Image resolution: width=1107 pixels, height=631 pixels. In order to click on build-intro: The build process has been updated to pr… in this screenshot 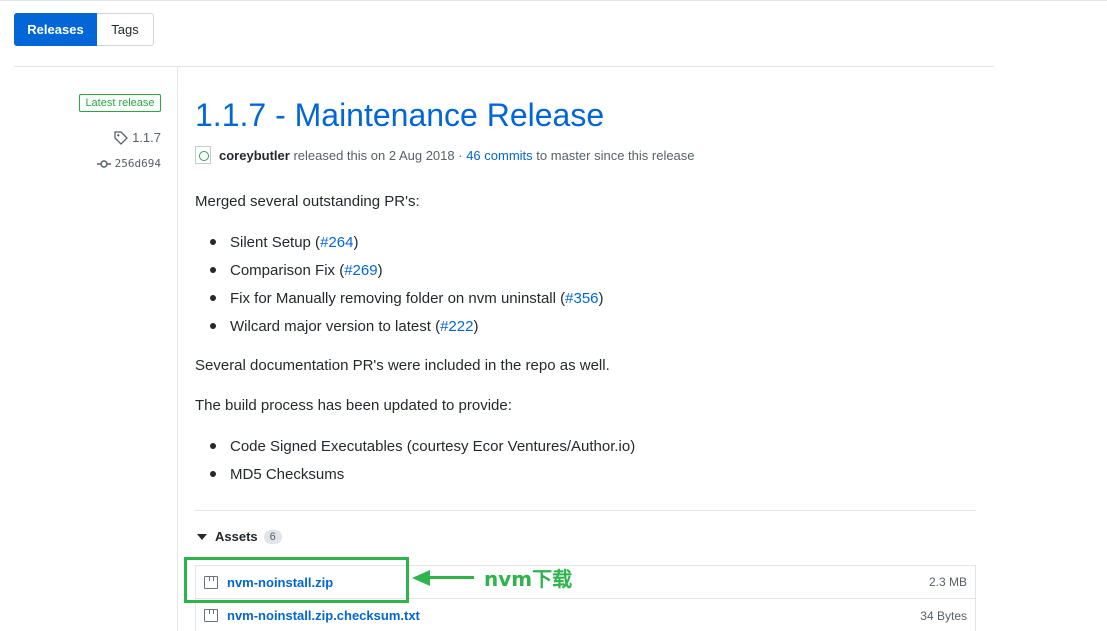, I will do `click(353, 405)`.